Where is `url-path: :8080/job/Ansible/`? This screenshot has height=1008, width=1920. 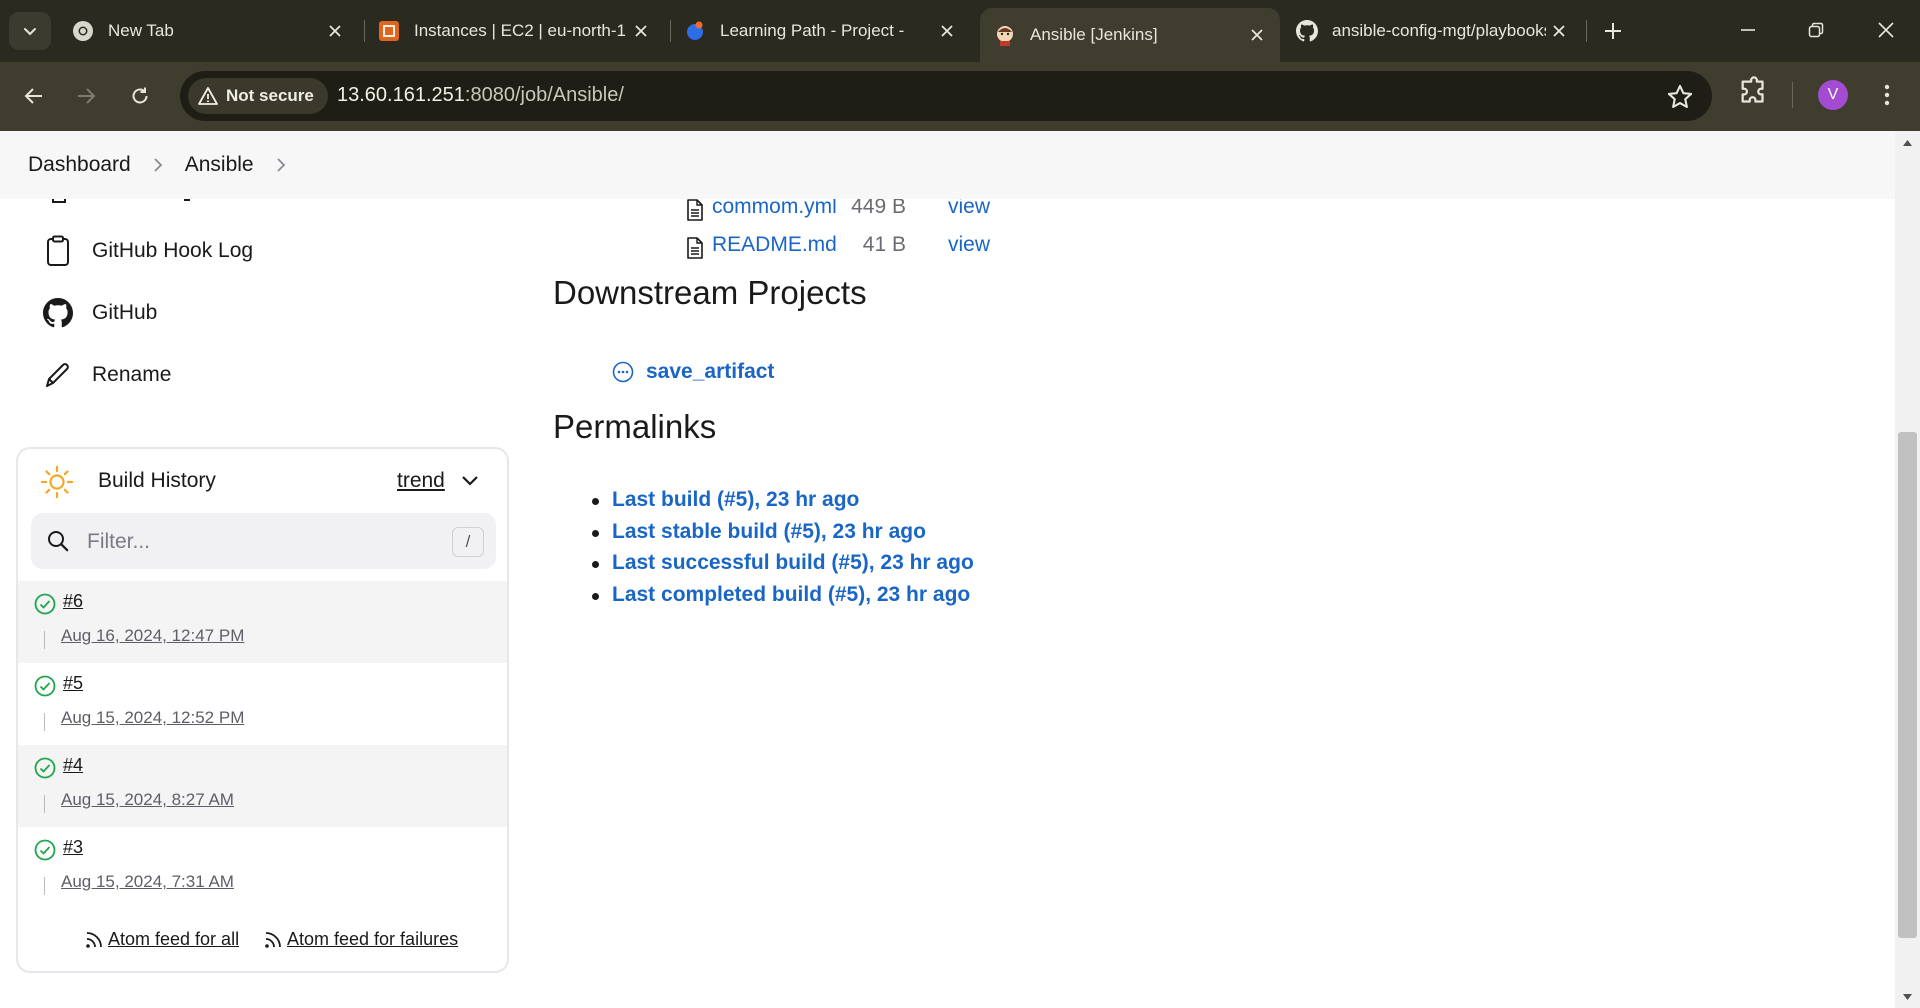
url-path: :8080/job/Ansible/ is located at coordinates (544, 95).